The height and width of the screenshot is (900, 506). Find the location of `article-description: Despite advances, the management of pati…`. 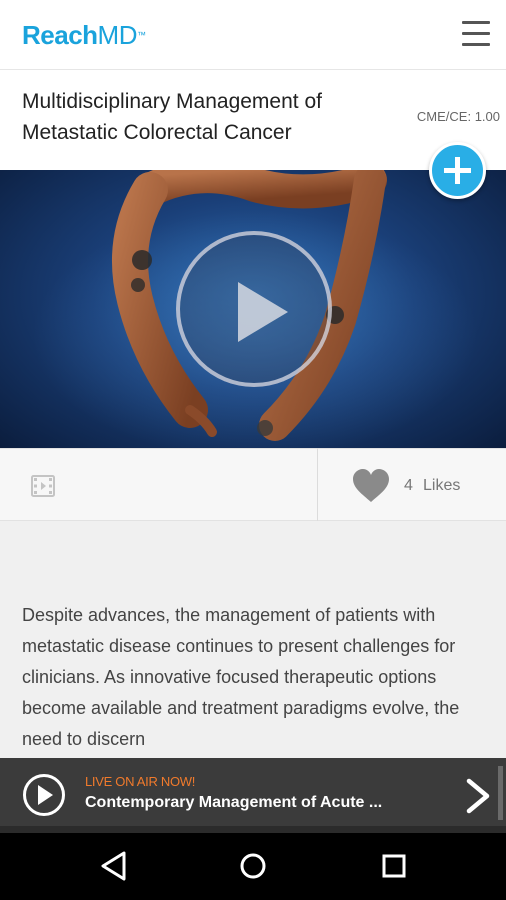

article-description: Despite advances, the management of pati… is located at coordinates (241, 677).